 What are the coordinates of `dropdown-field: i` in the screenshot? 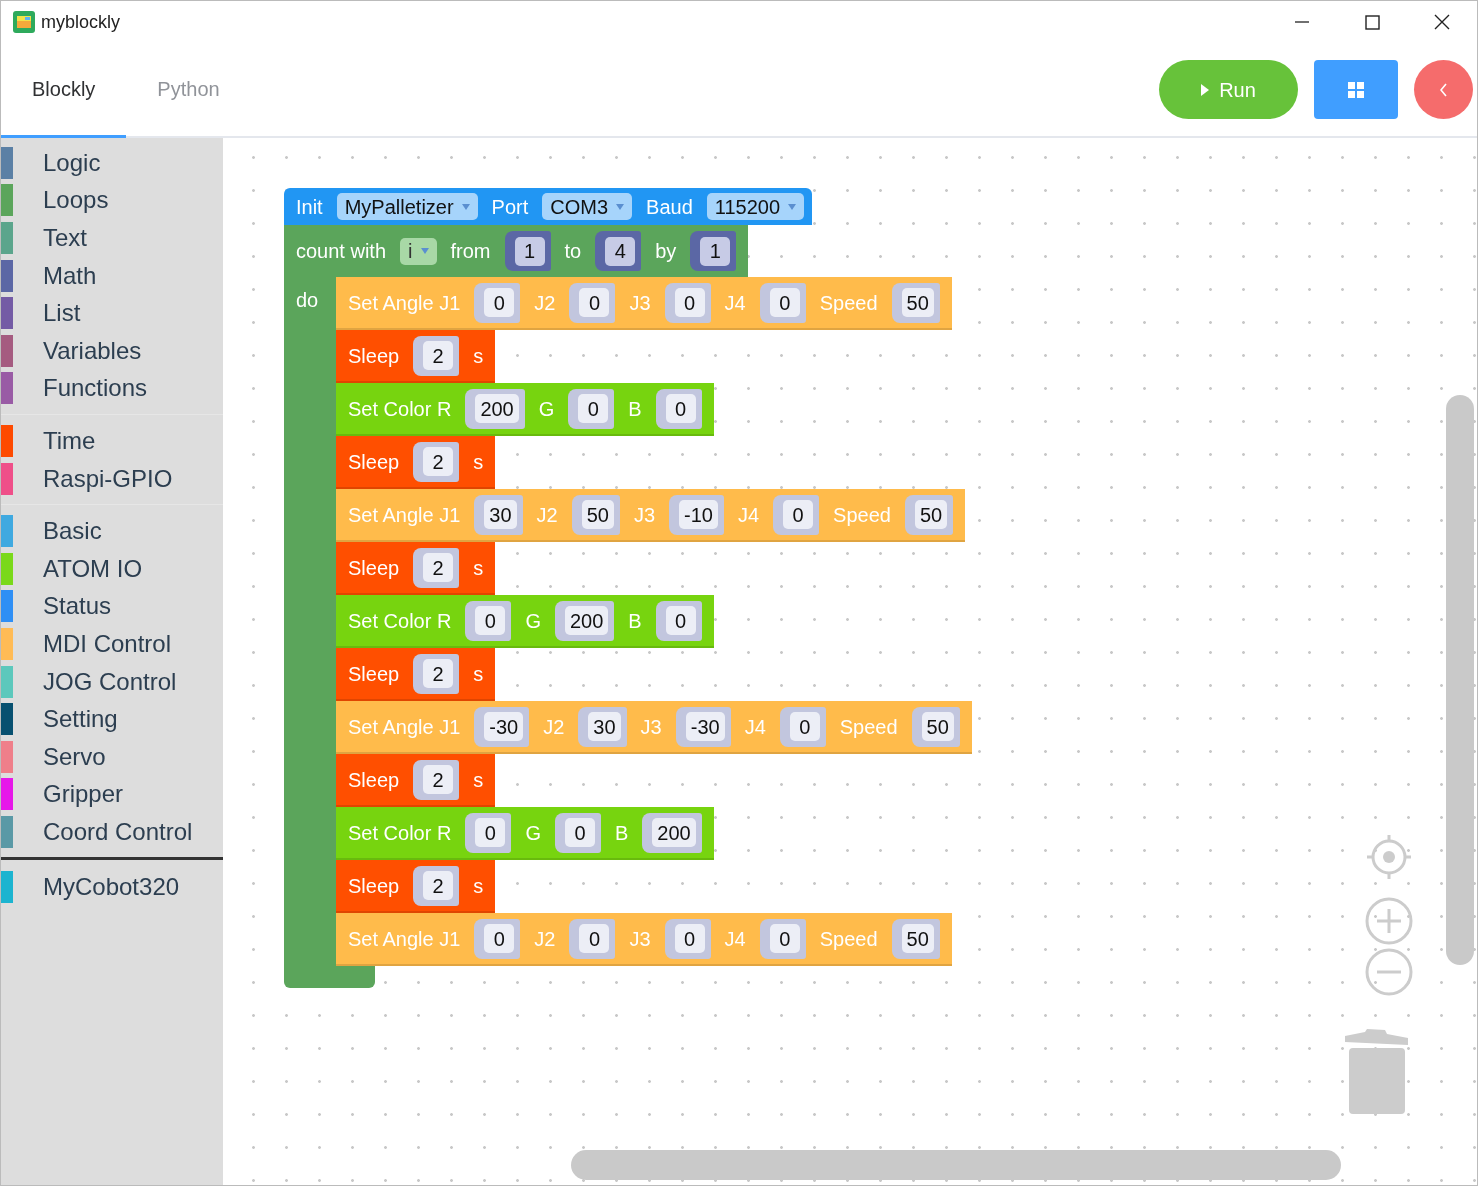 It's located at (418, 251).